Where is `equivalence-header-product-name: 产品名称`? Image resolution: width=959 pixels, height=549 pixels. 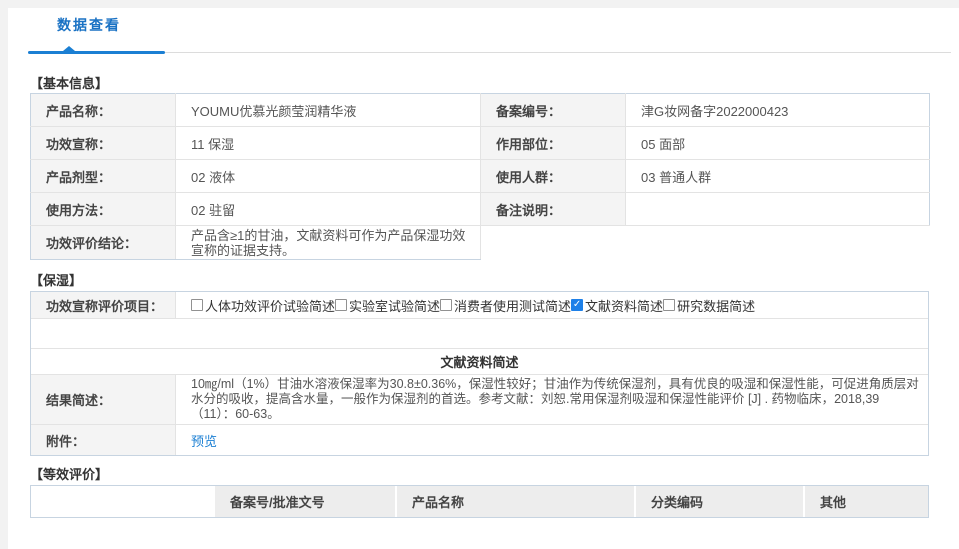 equivalence-header-product-name: 产品名称 is located at coordinates (514, 501).